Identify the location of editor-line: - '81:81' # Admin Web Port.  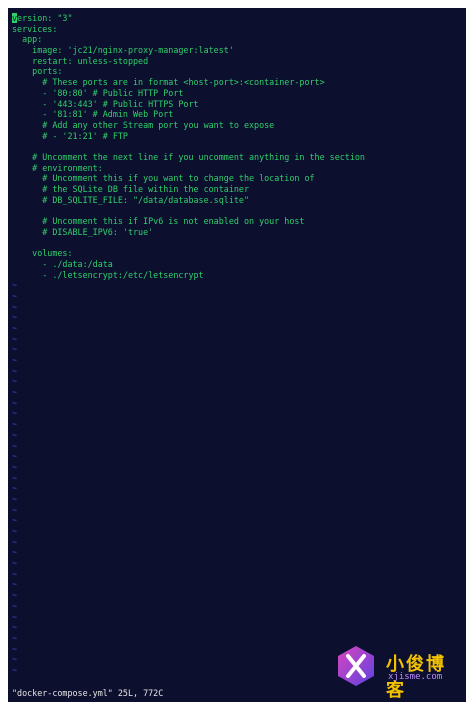
(237, 114).